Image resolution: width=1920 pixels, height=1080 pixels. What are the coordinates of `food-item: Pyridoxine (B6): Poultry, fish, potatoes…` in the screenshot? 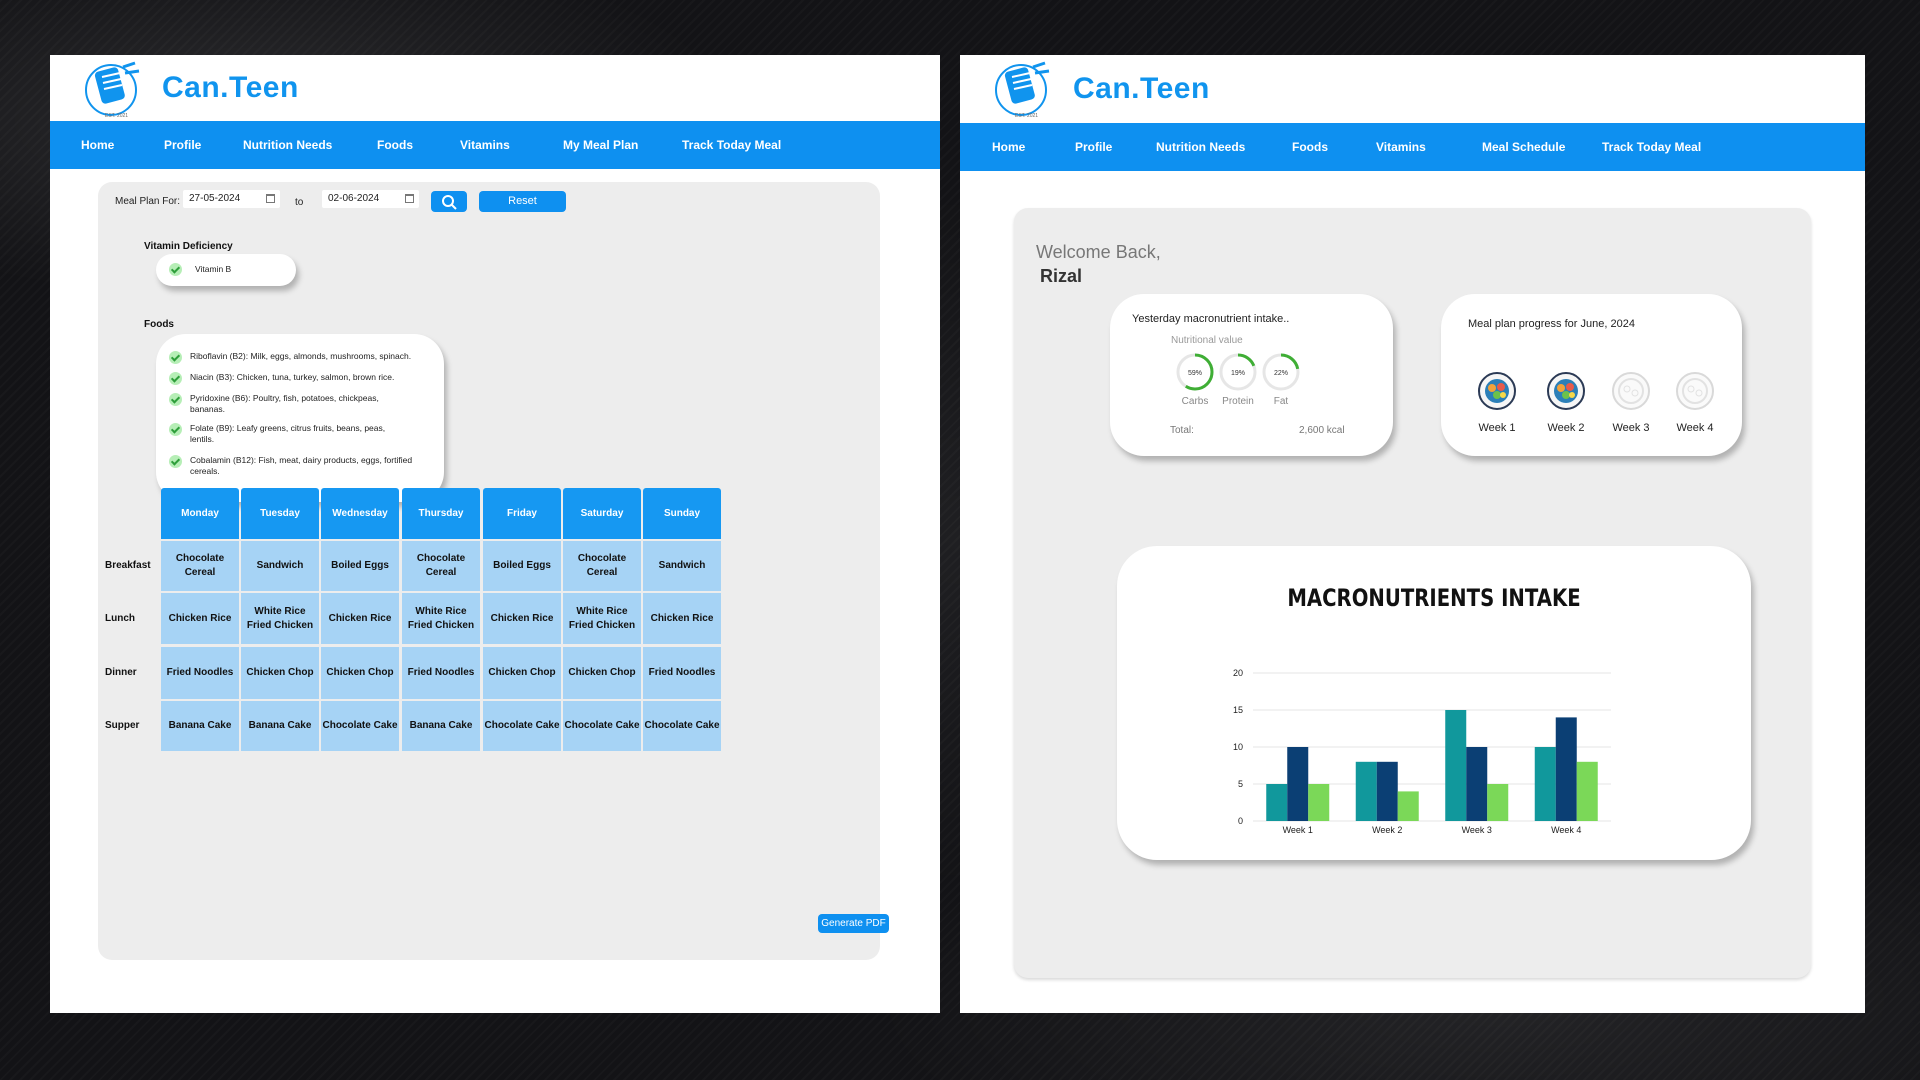 It's located at (284, 403).